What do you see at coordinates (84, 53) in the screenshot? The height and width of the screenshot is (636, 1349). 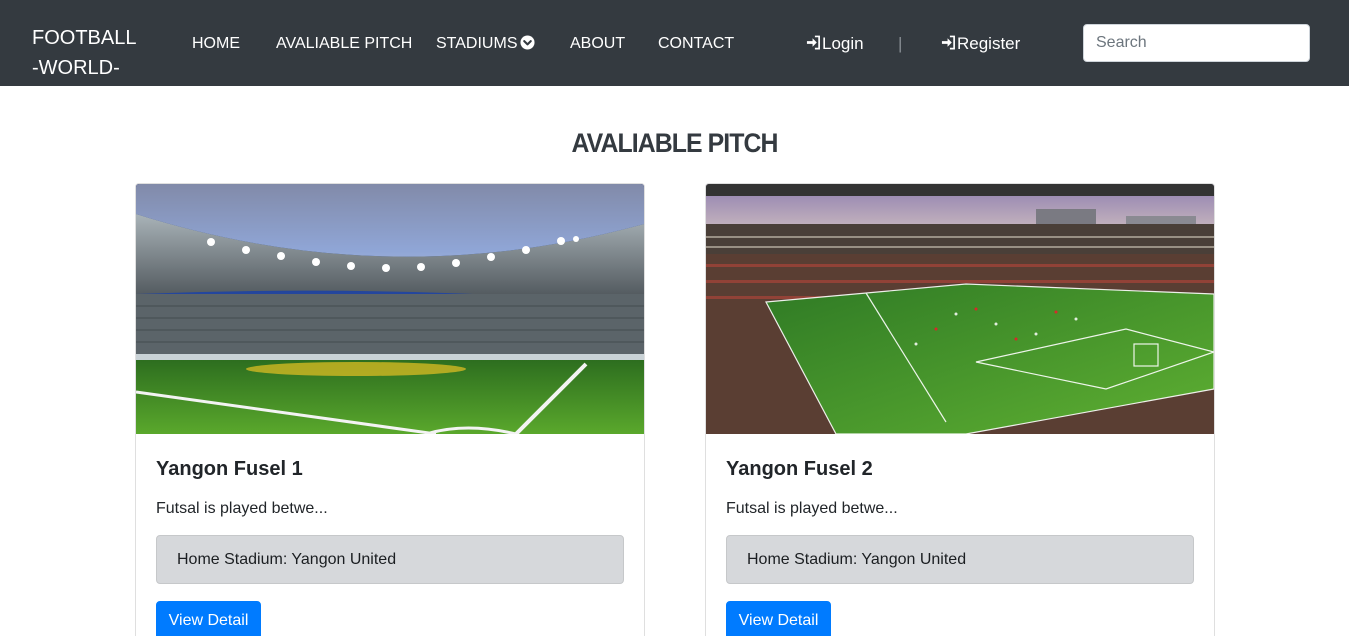 I see `brand-logo: FOOTBALL -WORLD-` at bounding box center [84, 53].